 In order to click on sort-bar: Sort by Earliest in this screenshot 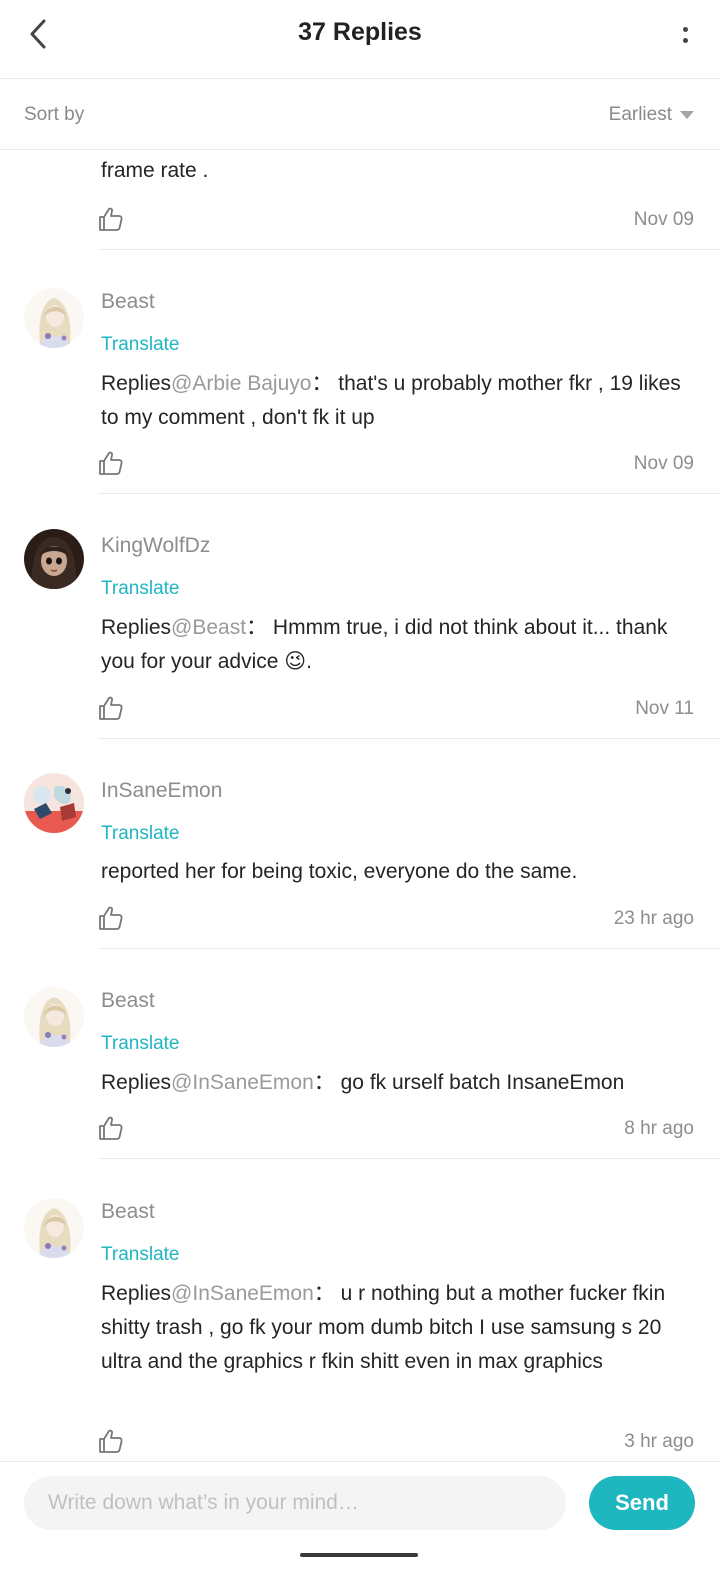, I will do `click(360, 115)`.